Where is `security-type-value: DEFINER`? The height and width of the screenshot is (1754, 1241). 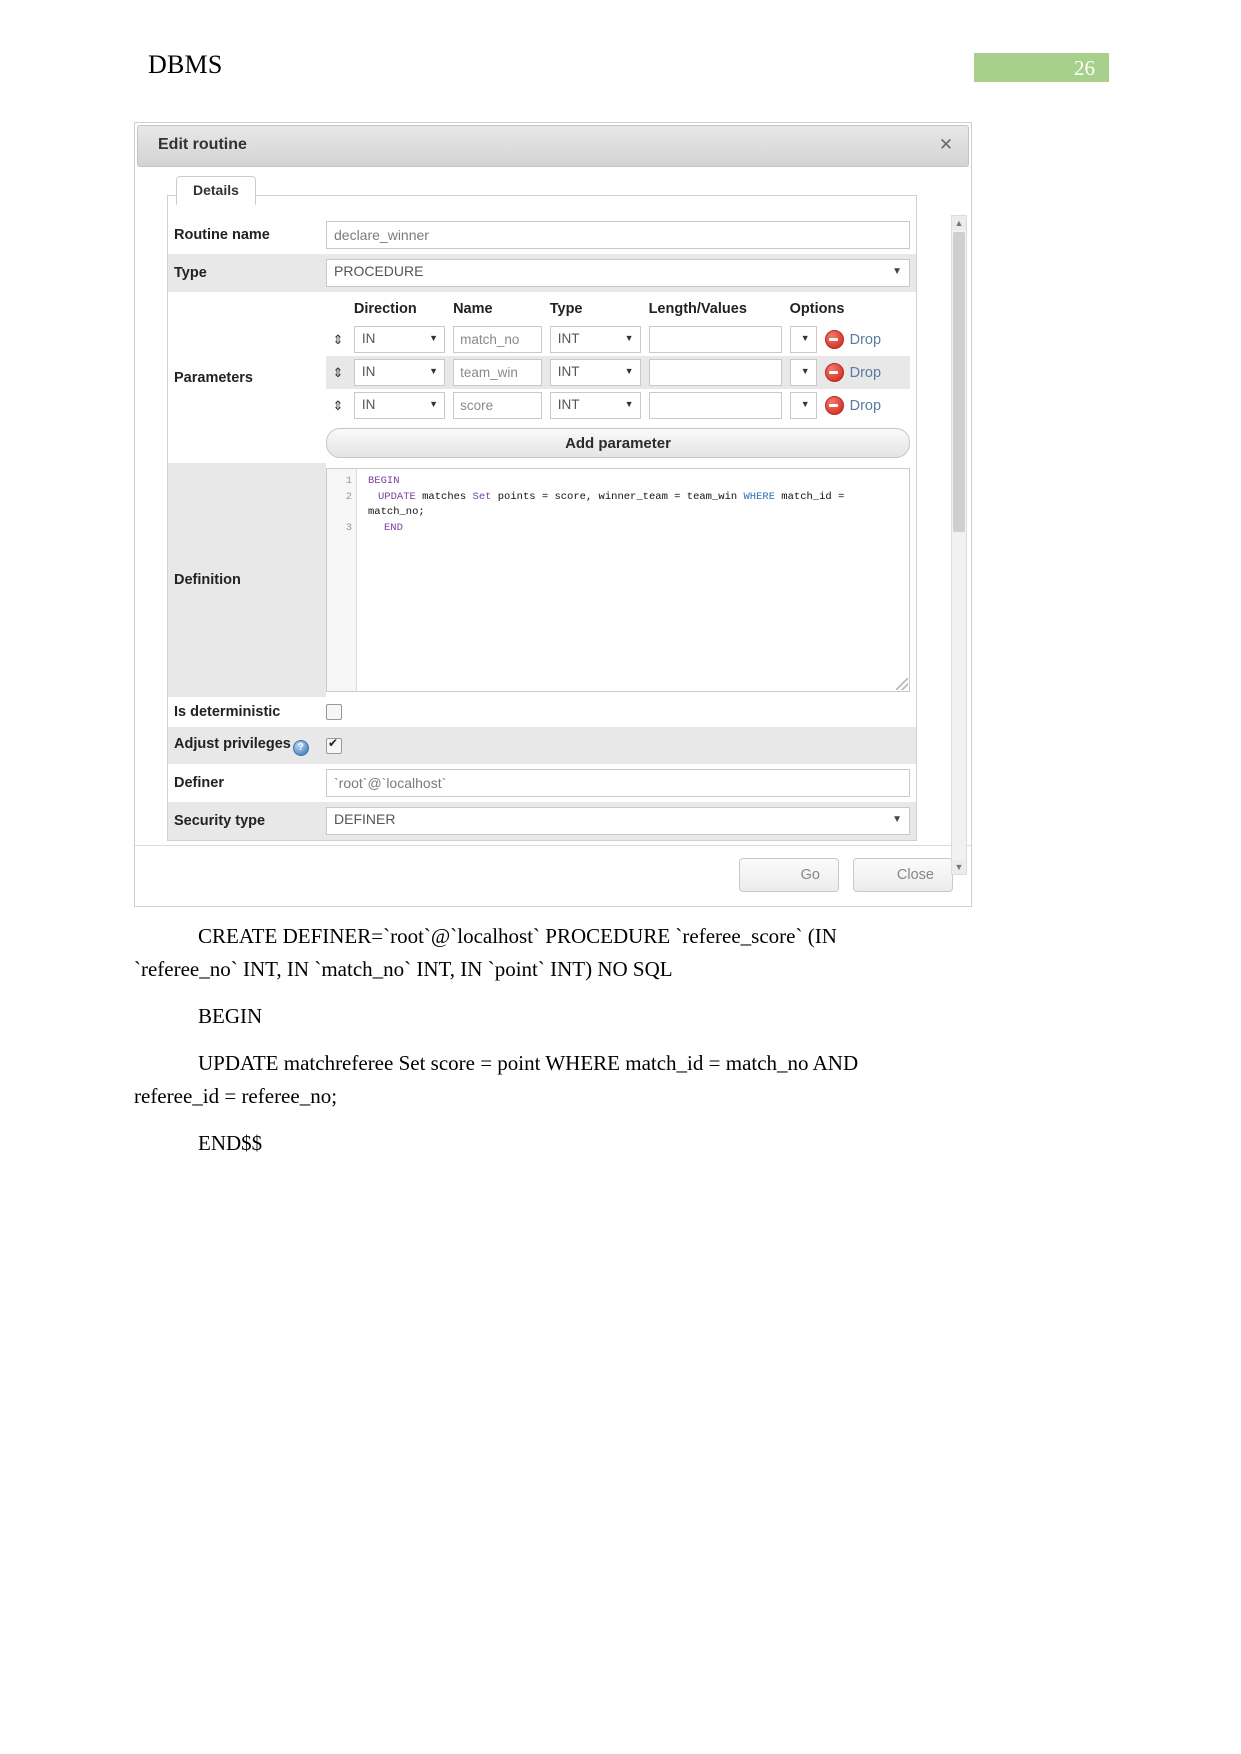
security-type-value: DEFINER is located at coordinates (365, 819).